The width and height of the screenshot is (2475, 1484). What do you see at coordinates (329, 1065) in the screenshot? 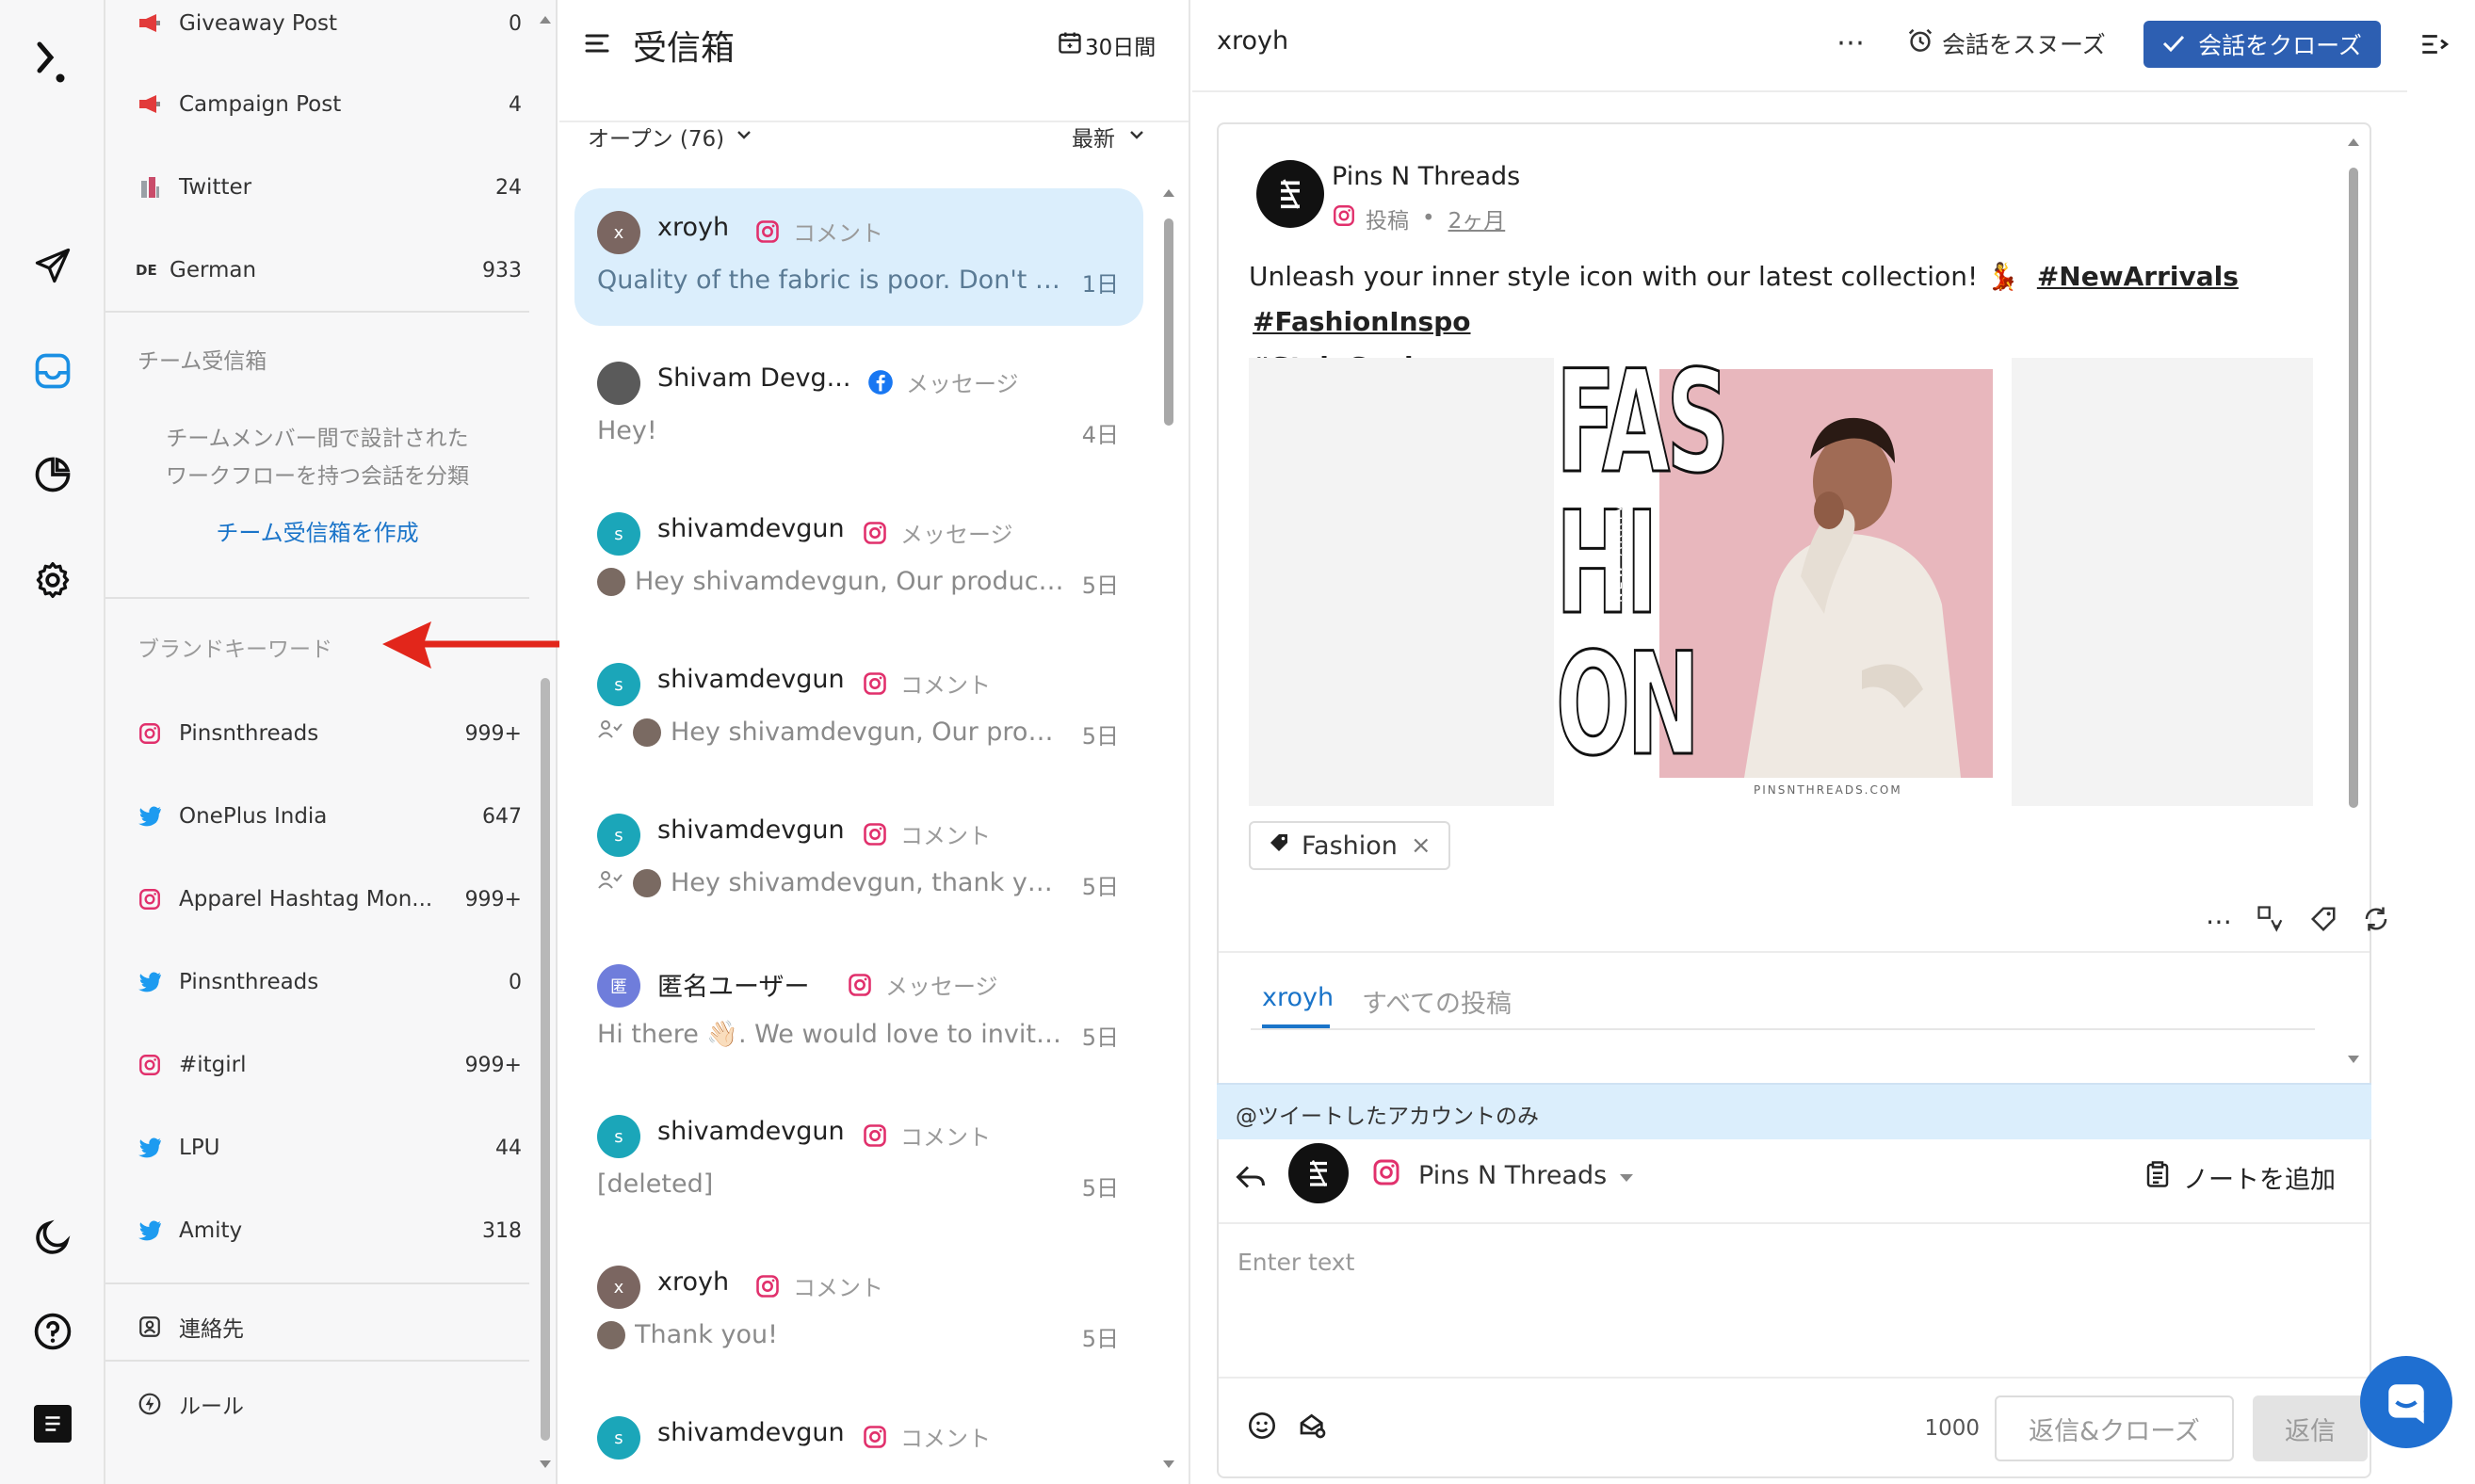
I see `brand-keyword-item: #itgirl 999+` at bounding box center [329, 1065].